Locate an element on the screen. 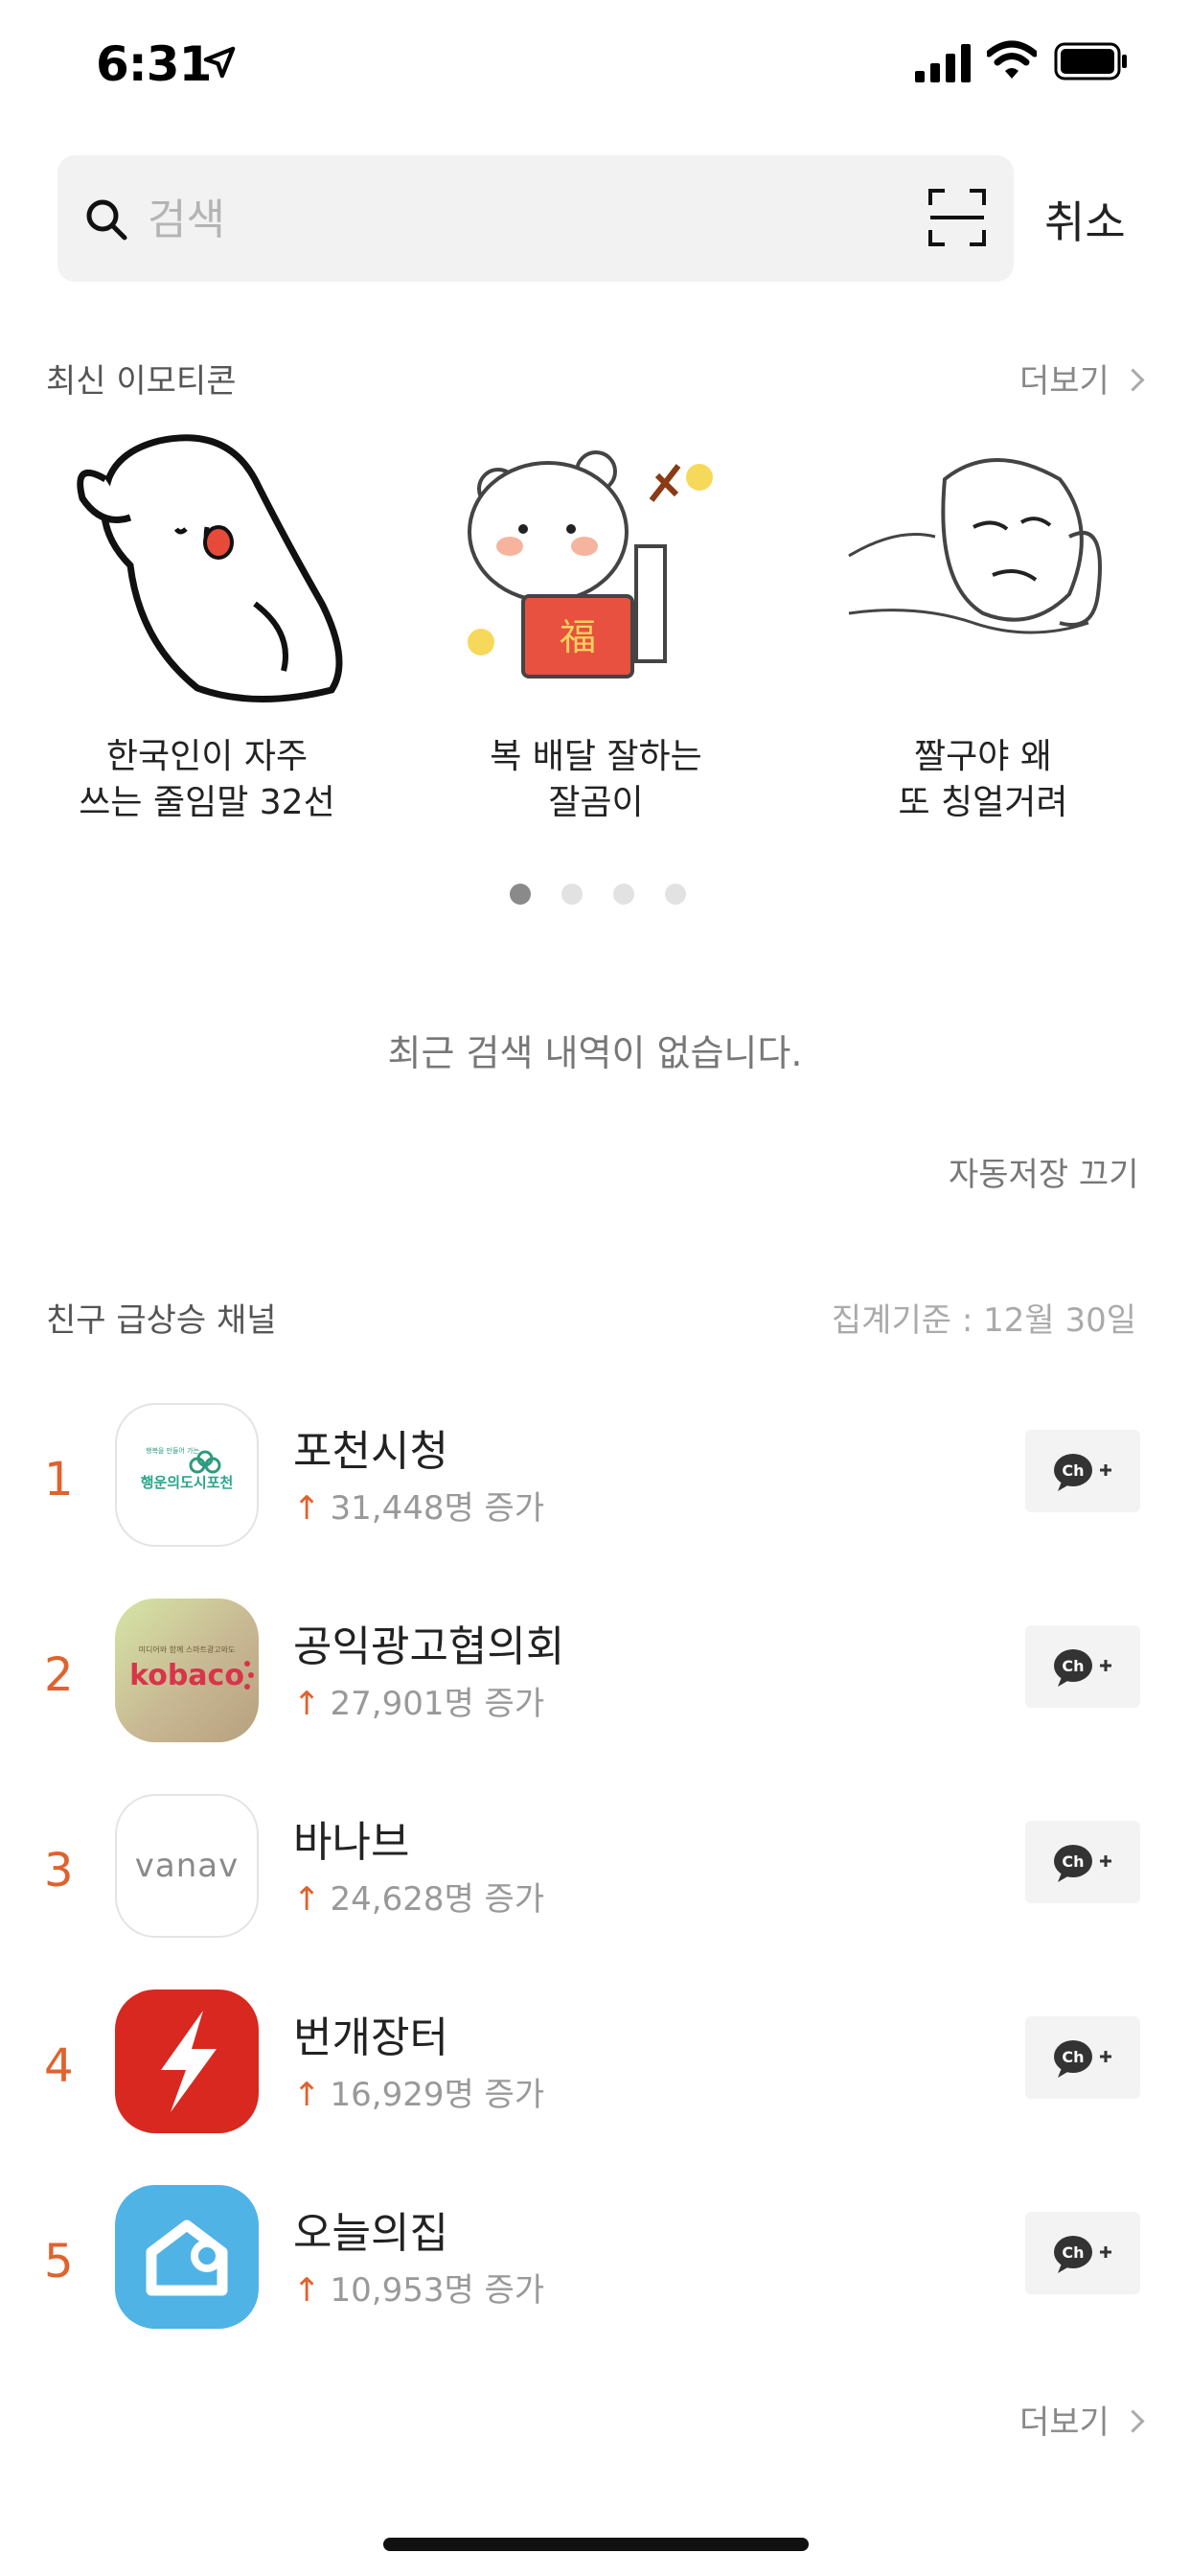 The height and width of the screenshot is (2576, 1190). search-icon is located at coordinates (107, 220).